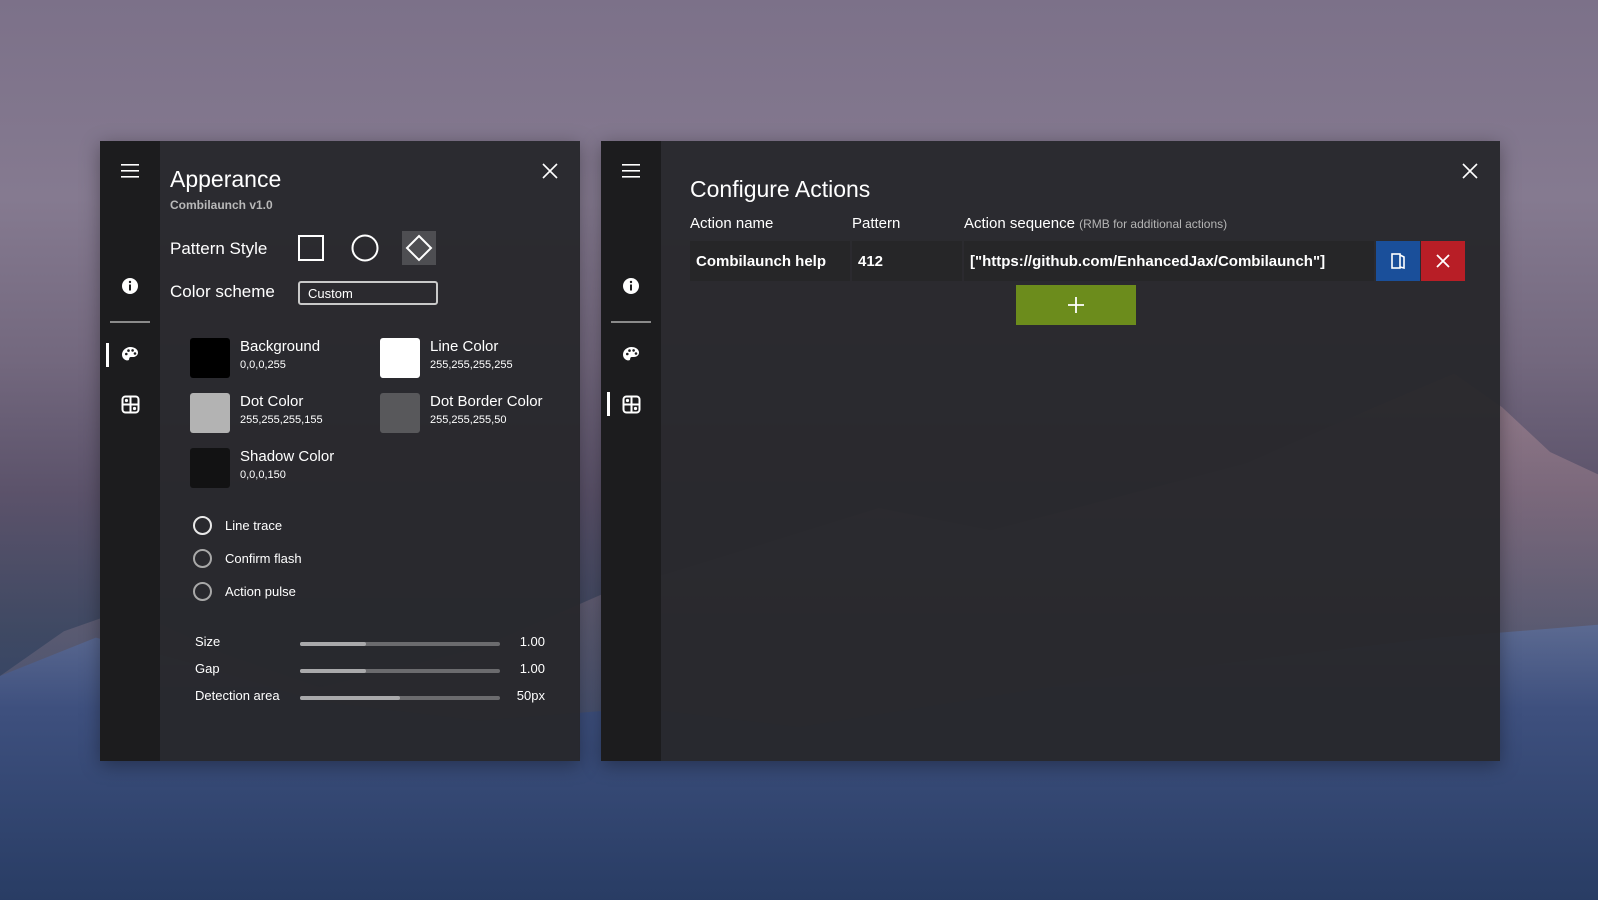 Image resolution: width=1598 pixels, height=900 pixels. I want to click on appearance-sidebar, so click(130, 451).